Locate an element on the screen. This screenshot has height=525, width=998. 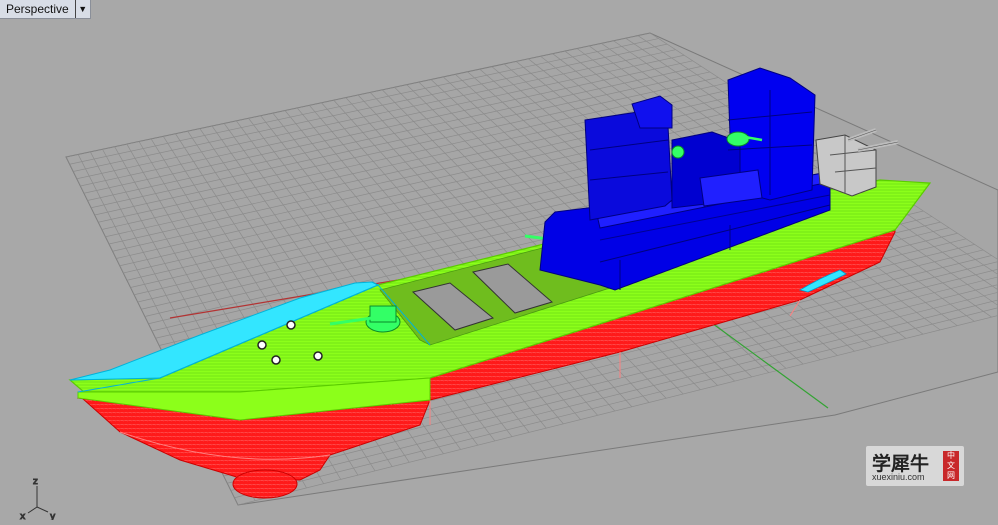
viewport-title-tab: Perspective ▼ is located at coordinates (45, 9).